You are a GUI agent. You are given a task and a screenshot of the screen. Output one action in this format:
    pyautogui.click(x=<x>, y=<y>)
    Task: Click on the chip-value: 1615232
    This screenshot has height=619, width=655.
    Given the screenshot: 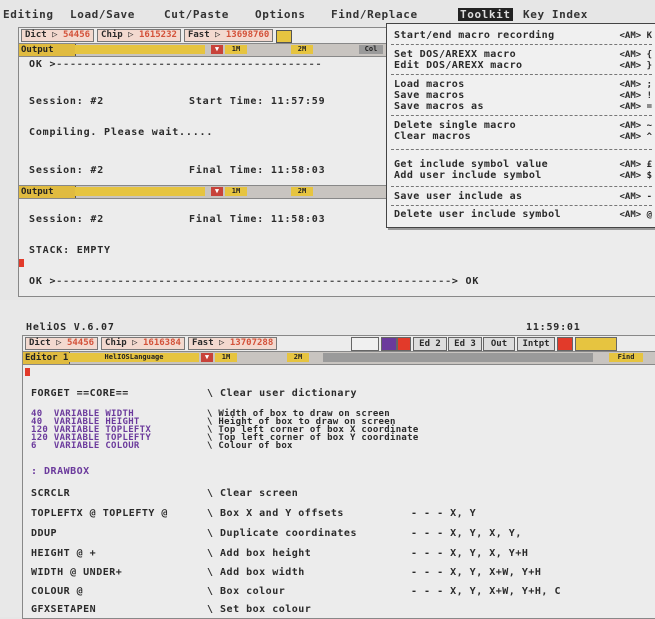 What is the action you would take?
    pyautogui.click(x=158, y=35)
    